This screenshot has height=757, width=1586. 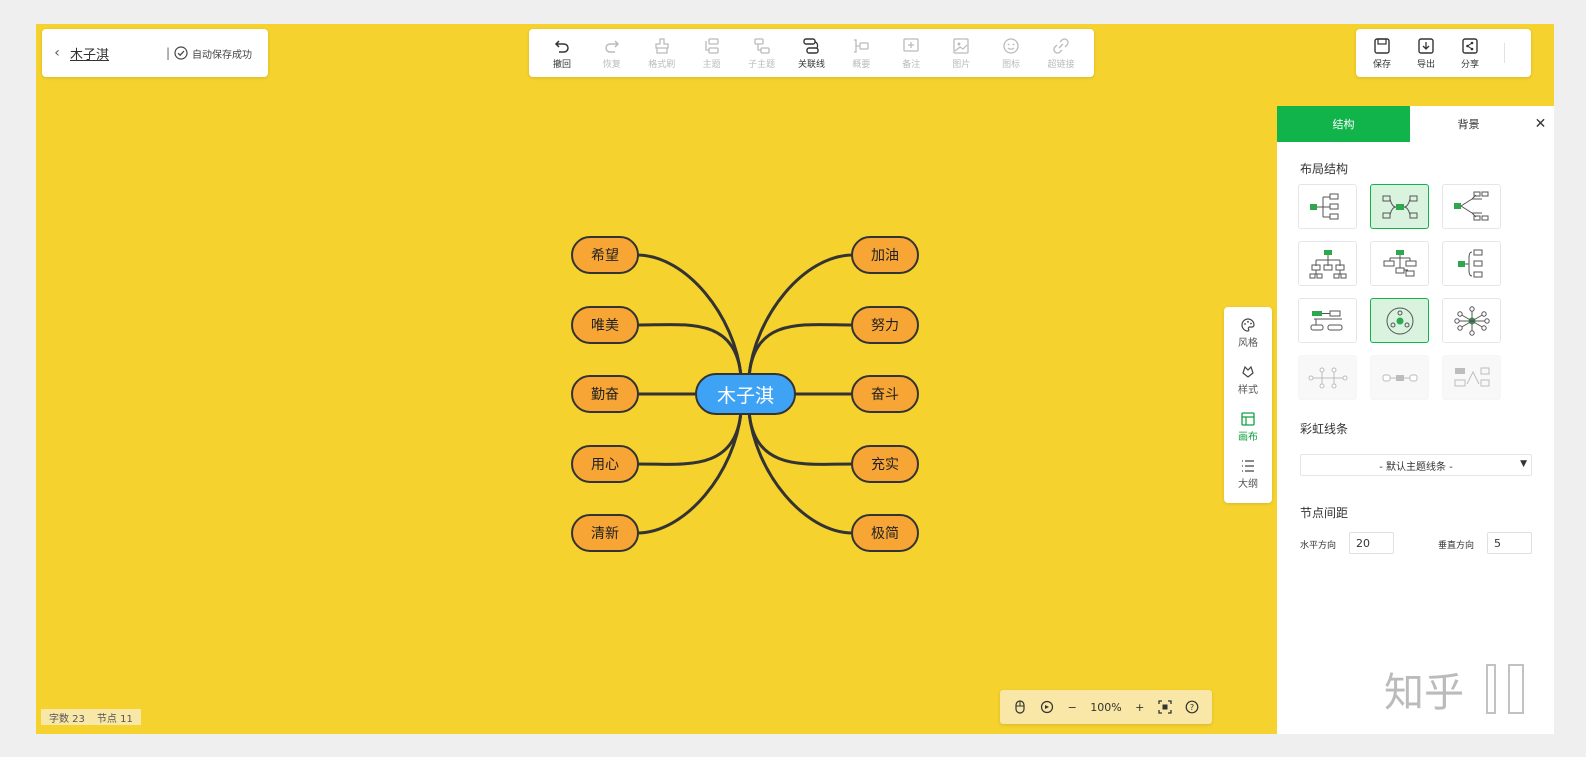 What do you see at coordinates (885, 255) in the screenshot?
I see `node-right-1: 加油` at bounding box center [885, 255].